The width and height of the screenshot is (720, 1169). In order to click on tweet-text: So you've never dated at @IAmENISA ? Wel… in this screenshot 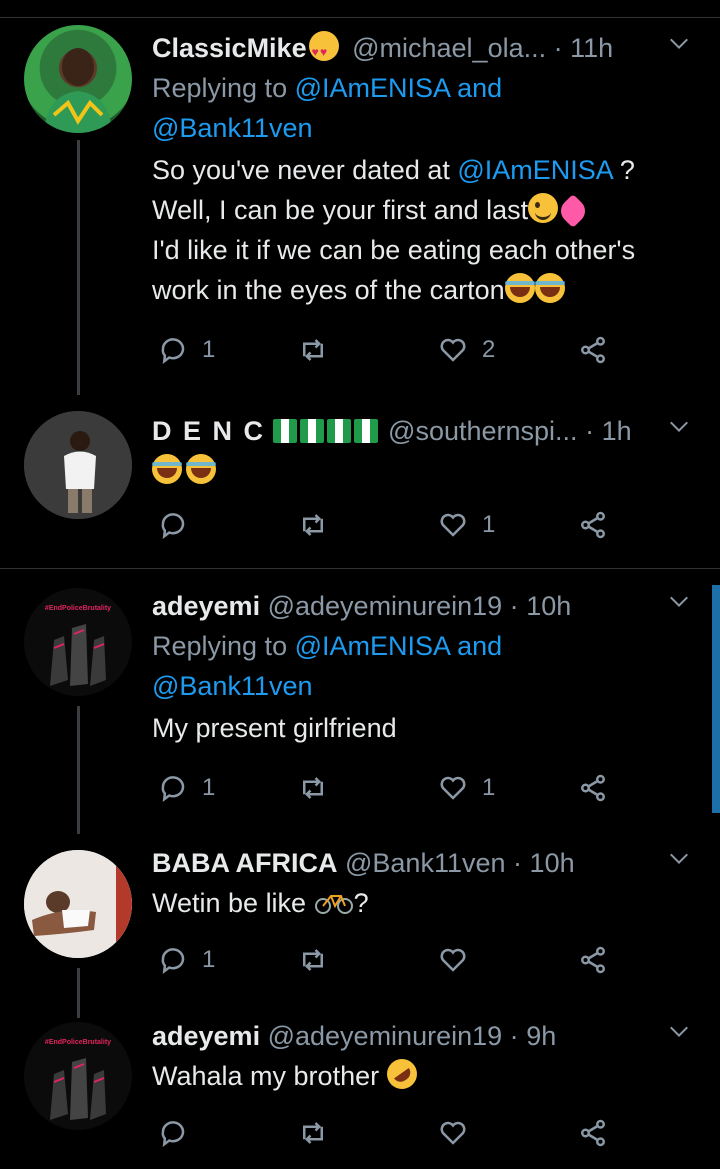, I will do `click(394, 230)`.